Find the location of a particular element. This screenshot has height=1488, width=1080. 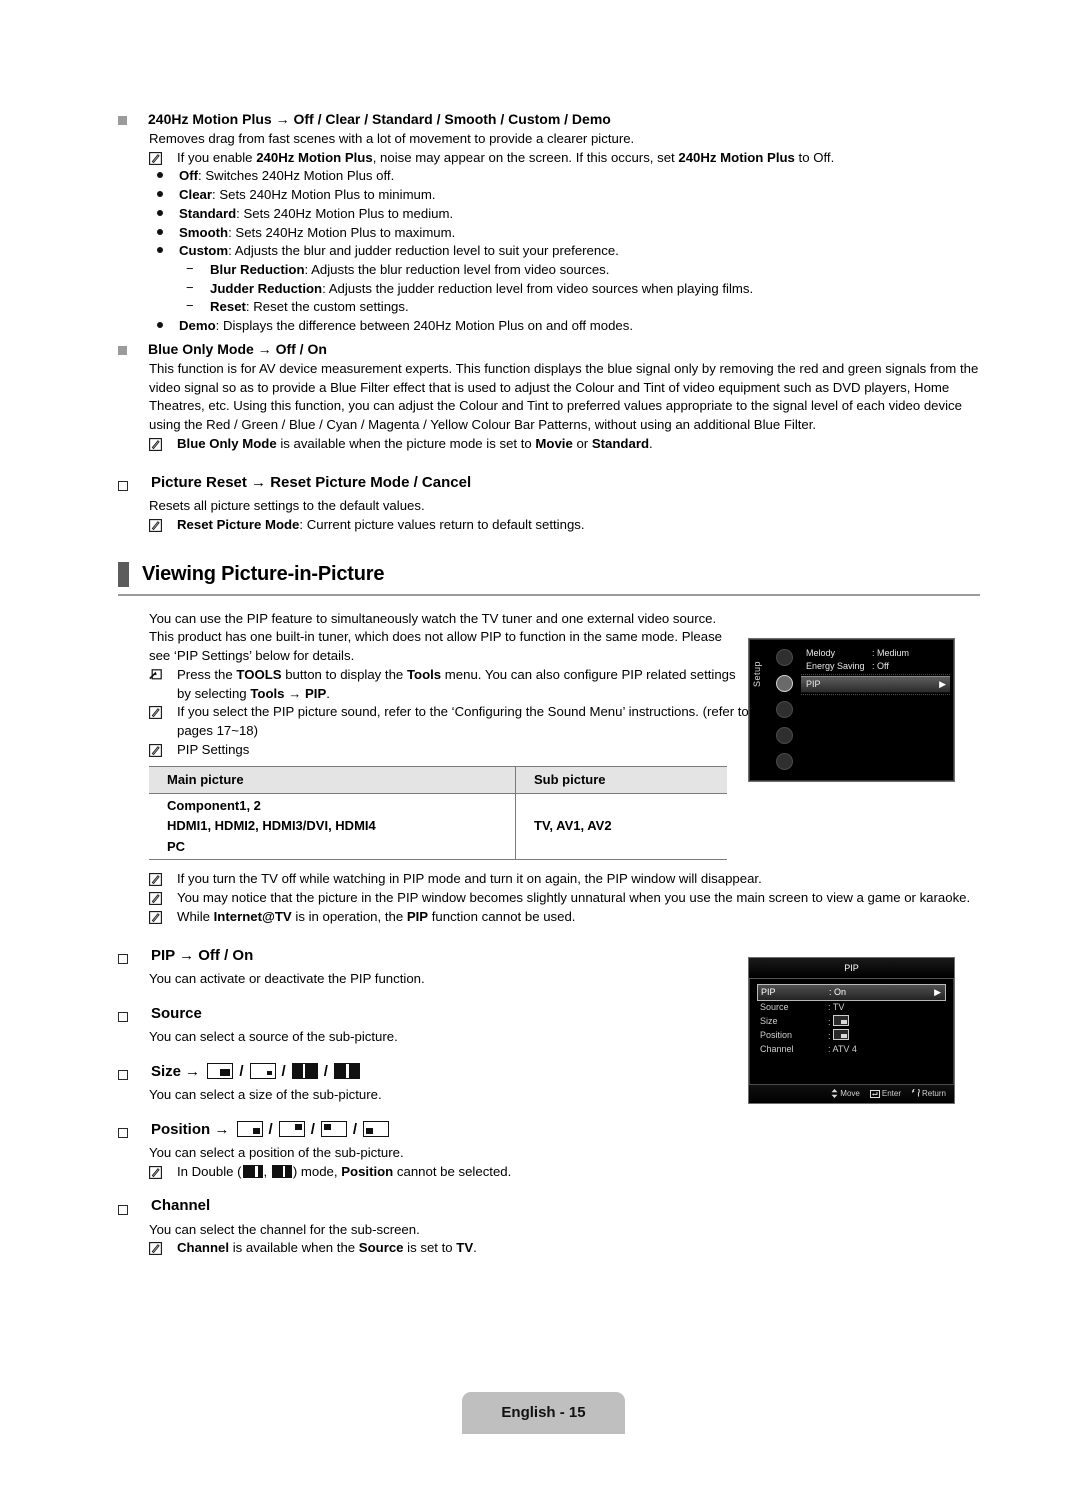

menu-icon-support is located at coordinates (784, 761).